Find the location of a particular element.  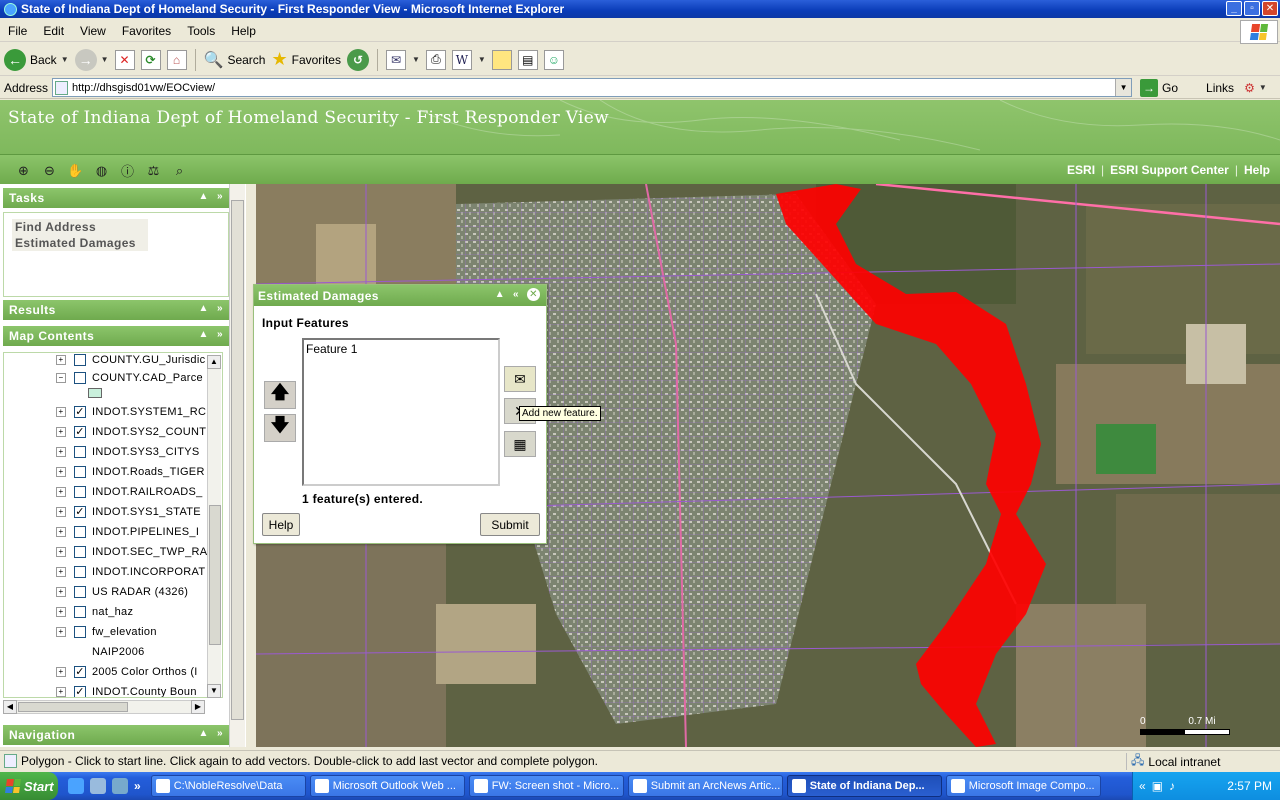

add-feature-button: ✉ is located at coordinates (520, 379).